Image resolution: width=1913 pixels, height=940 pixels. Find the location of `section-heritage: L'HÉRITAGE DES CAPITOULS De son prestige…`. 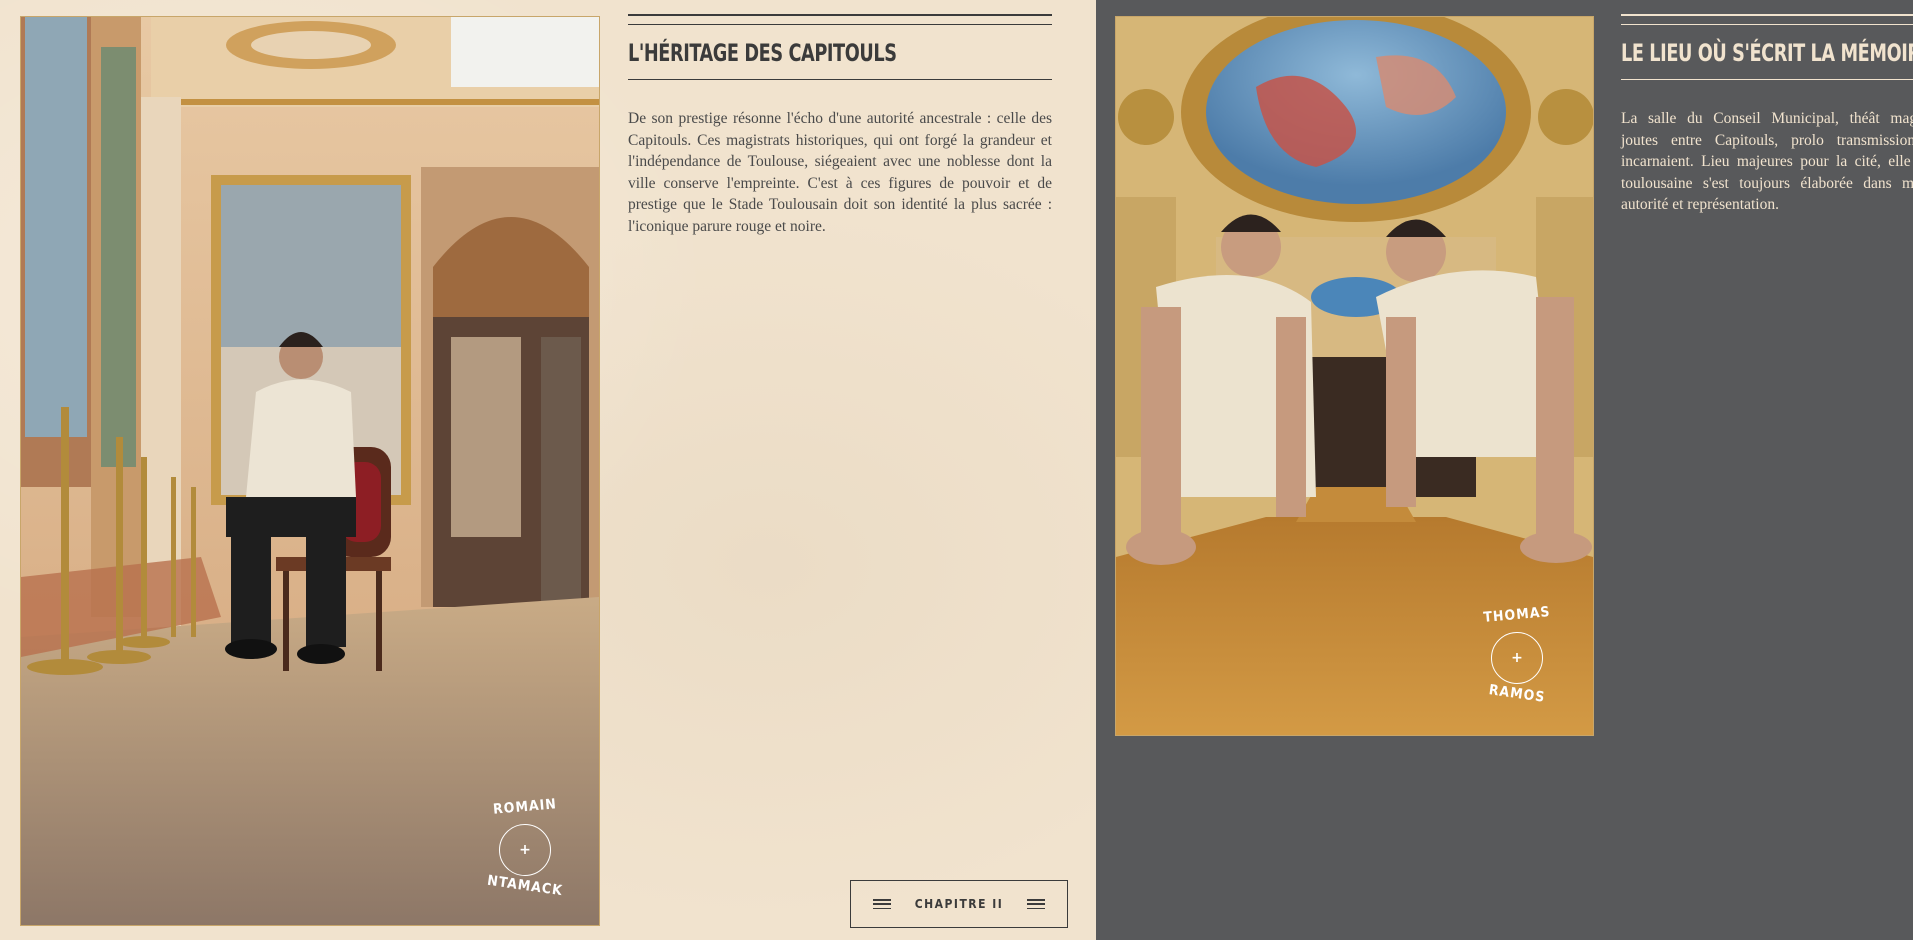

section-heritage: L'HÉRITAGE DES CAPITOULS De son prestige… is located at coordinates (840, 125).